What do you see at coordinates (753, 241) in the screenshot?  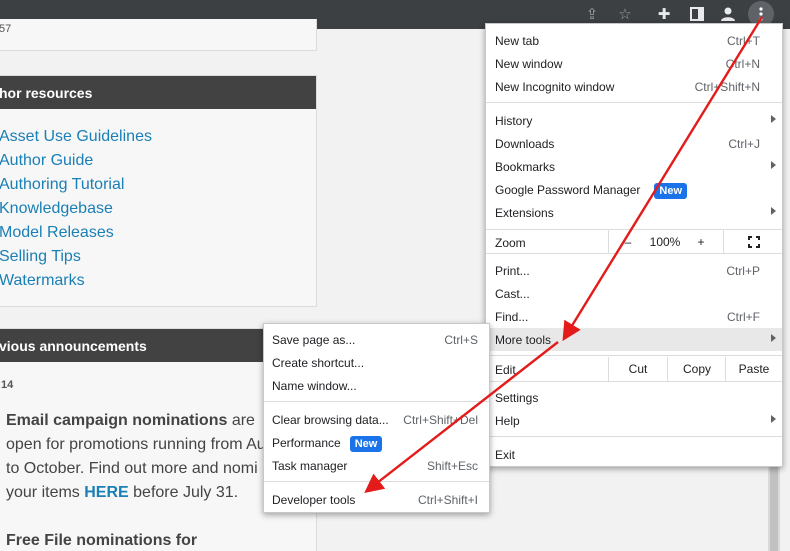 I see `fullscreen-button` at bounding box center [753, 241].